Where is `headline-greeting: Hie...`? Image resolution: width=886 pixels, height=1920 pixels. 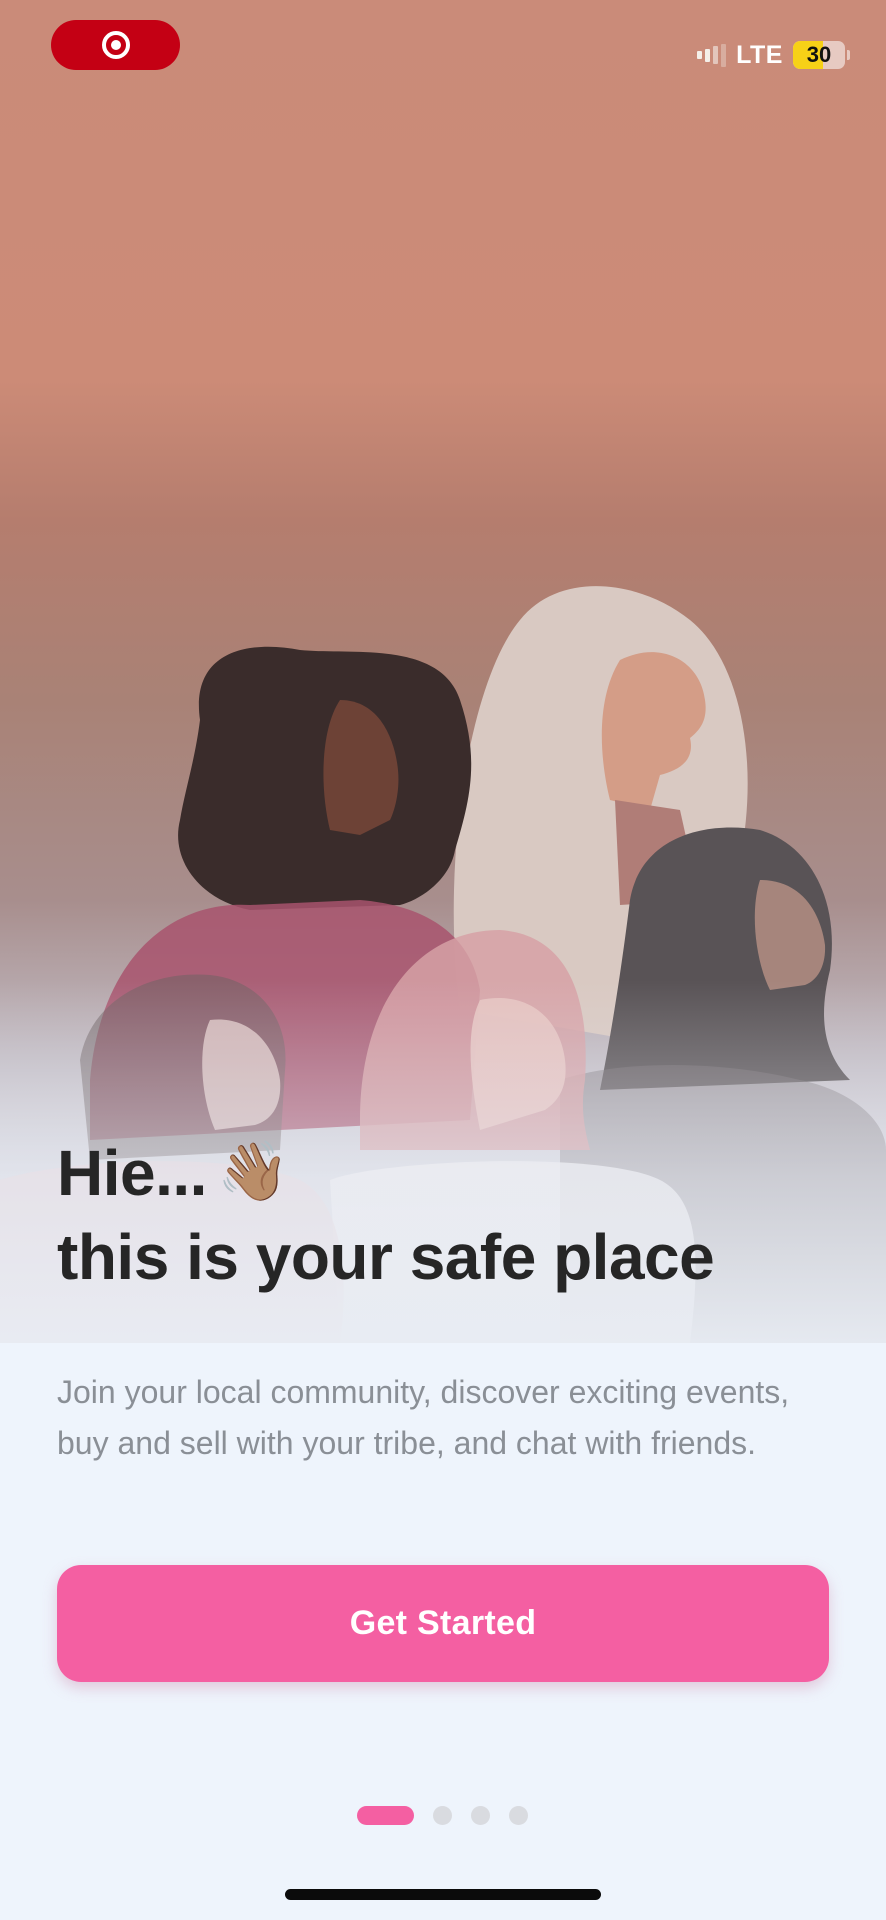 headline-greeting: Hie... is located at coordinates (132, 1173).